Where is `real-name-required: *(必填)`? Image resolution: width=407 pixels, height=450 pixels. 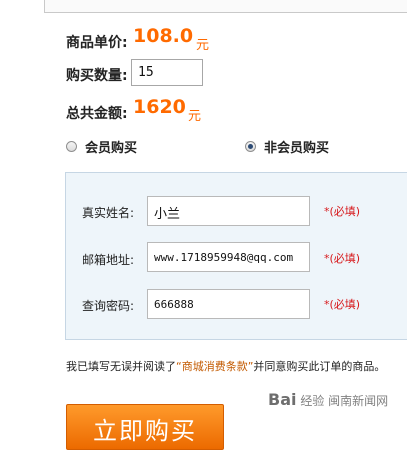 real-name-required: *(必填) is located at coordinates (342, 211).